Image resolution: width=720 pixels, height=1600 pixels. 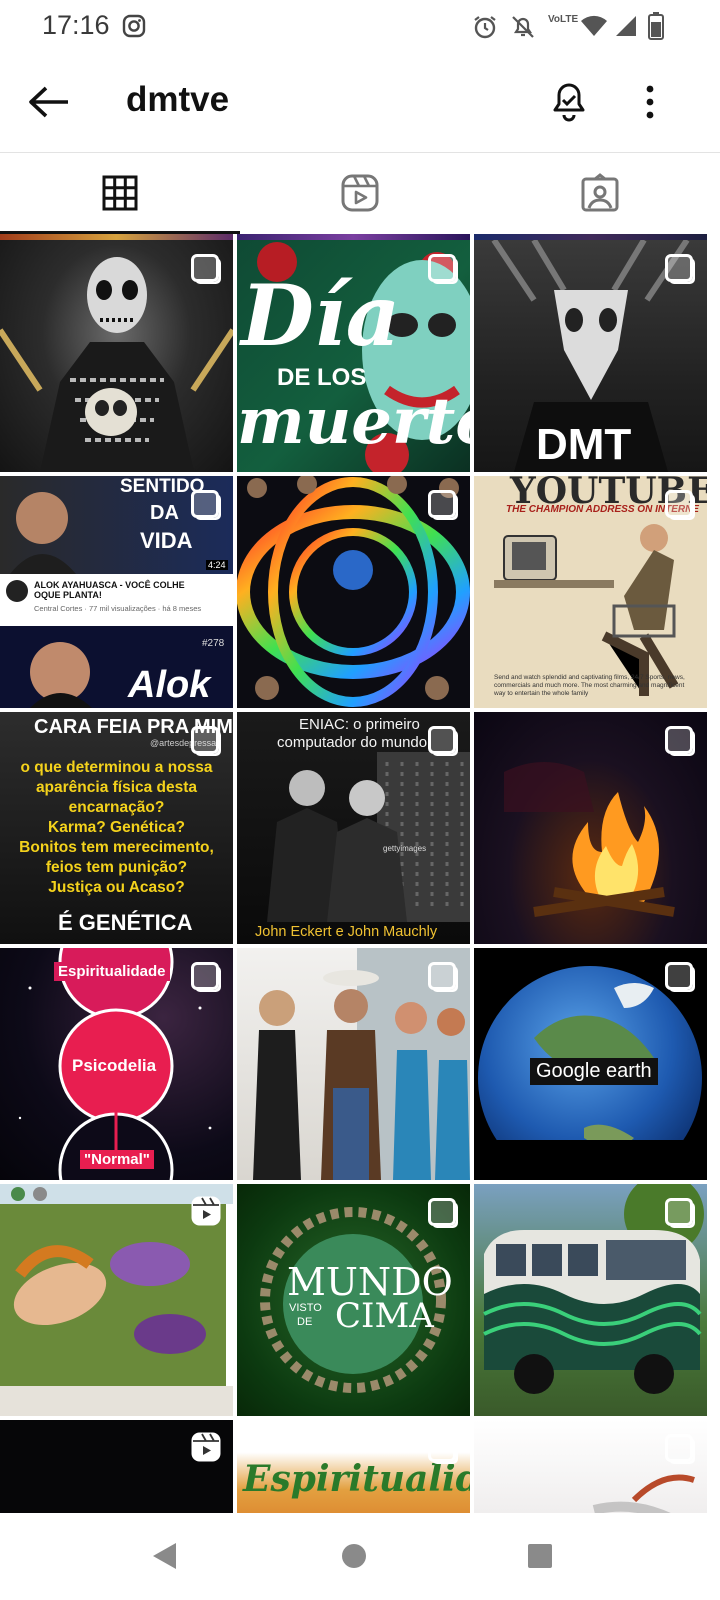 What do you see at coordinates (169, 685) in the screenshot?
I see `post-text: Alok` at bounding box center [169, 685].